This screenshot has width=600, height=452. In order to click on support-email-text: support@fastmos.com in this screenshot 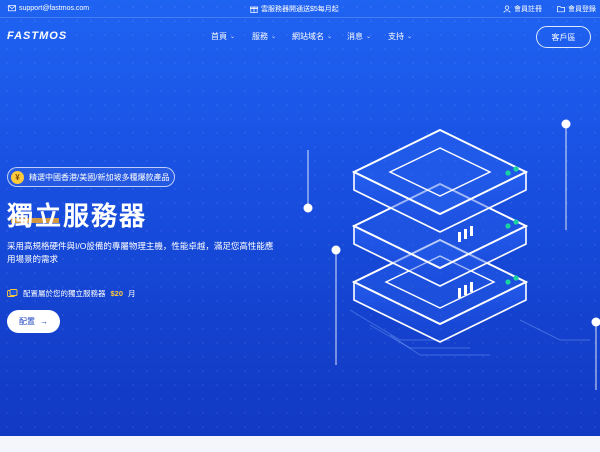, I will do `click(54, 8)`.